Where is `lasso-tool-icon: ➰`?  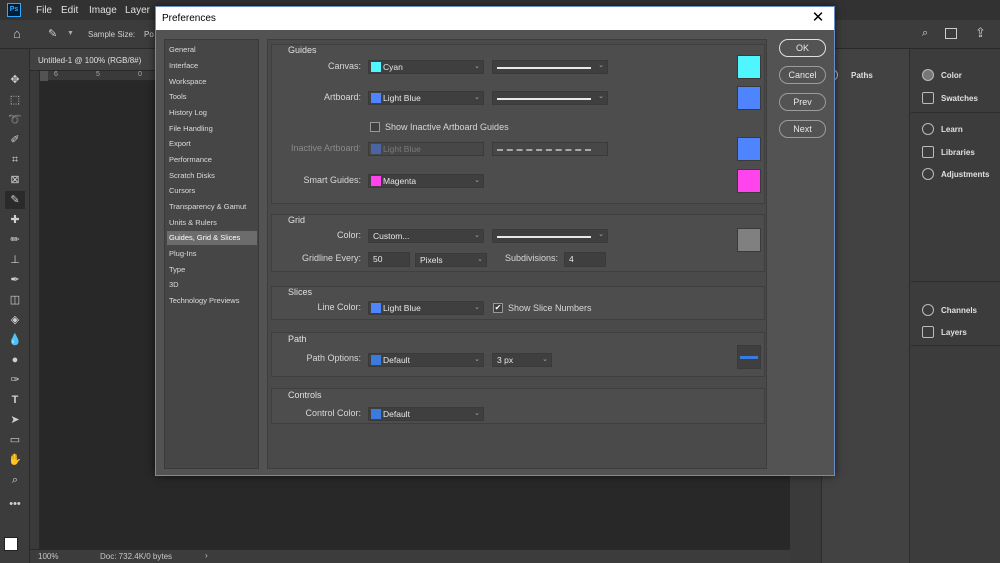 lasso-tool-icon: ➰ is located at coordinates (15, 120).